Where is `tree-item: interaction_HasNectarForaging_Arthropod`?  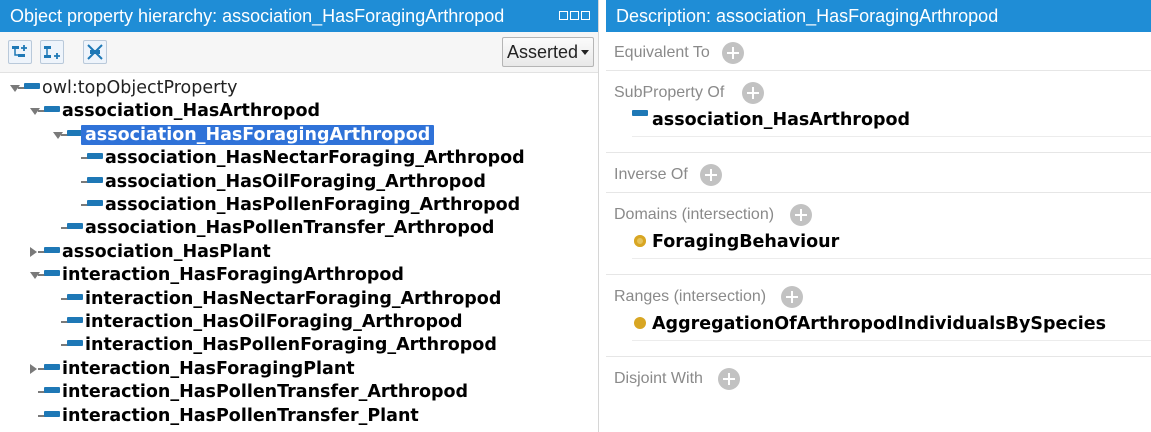 tree-item: interaction_HasNectarForaging_Arthropod is located at coordinates (299, 299).